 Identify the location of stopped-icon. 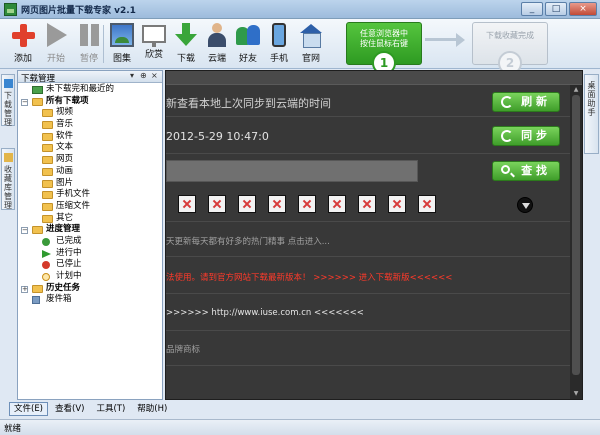
(46, 265).